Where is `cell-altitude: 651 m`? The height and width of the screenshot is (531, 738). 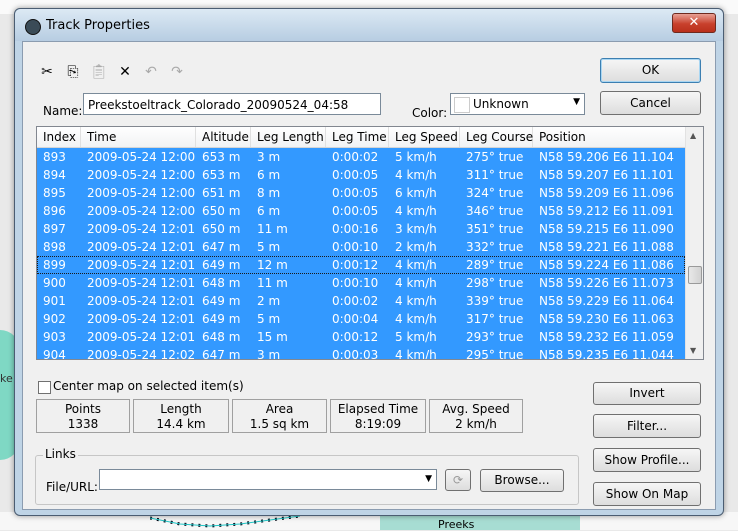 cell-altitude: 651 m is located at coordinates (221, 193).